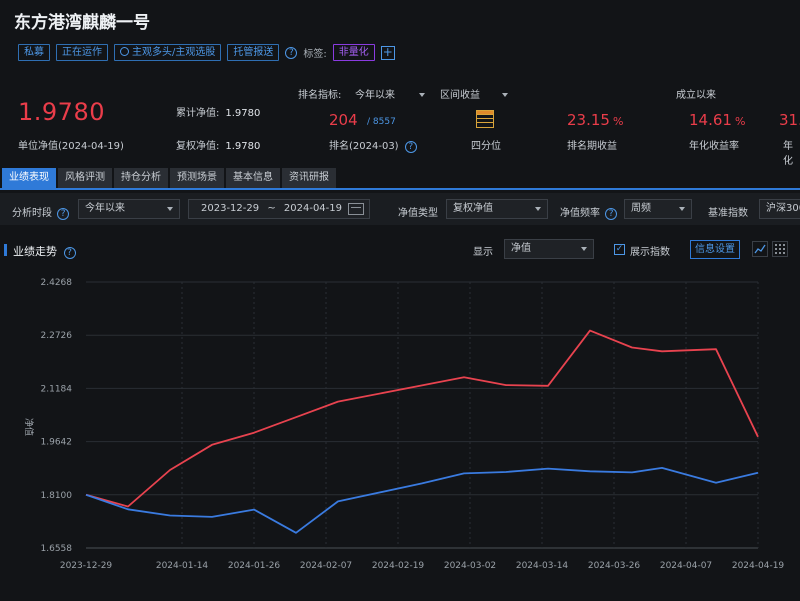 Image resolution: width=800 pixels, height=601 pixels. I want to click on period-select: 今年以来, so click(129, 209).